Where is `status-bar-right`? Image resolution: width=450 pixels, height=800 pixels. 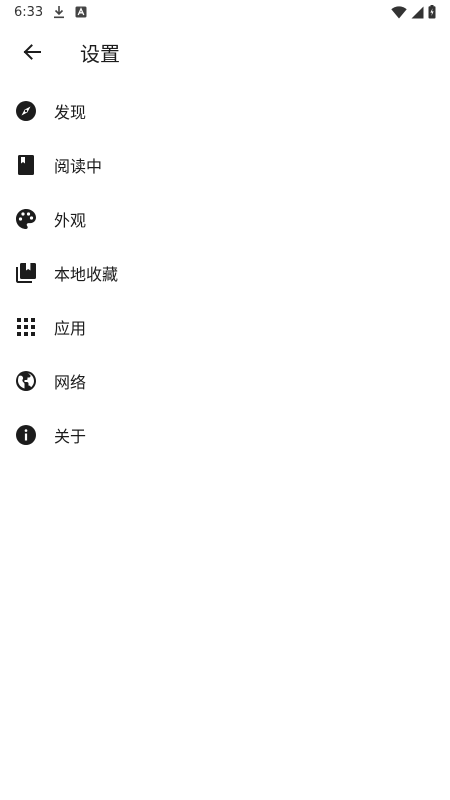 status-bar-right is located at coordinates (413, 12).